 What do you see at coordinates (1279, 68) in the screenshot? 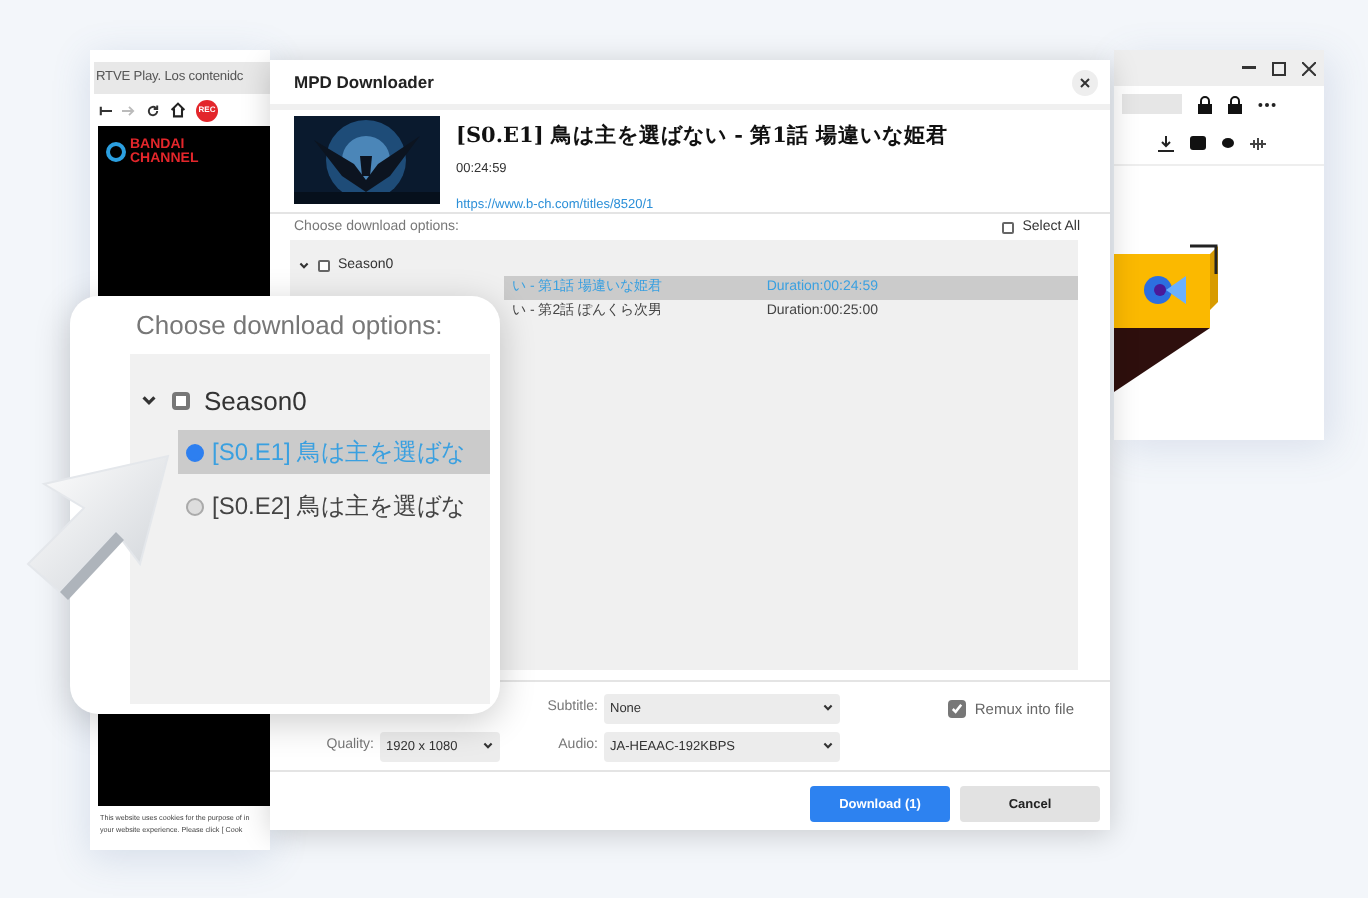
I see `maximize-icon` at bounding box center [1279, 68].